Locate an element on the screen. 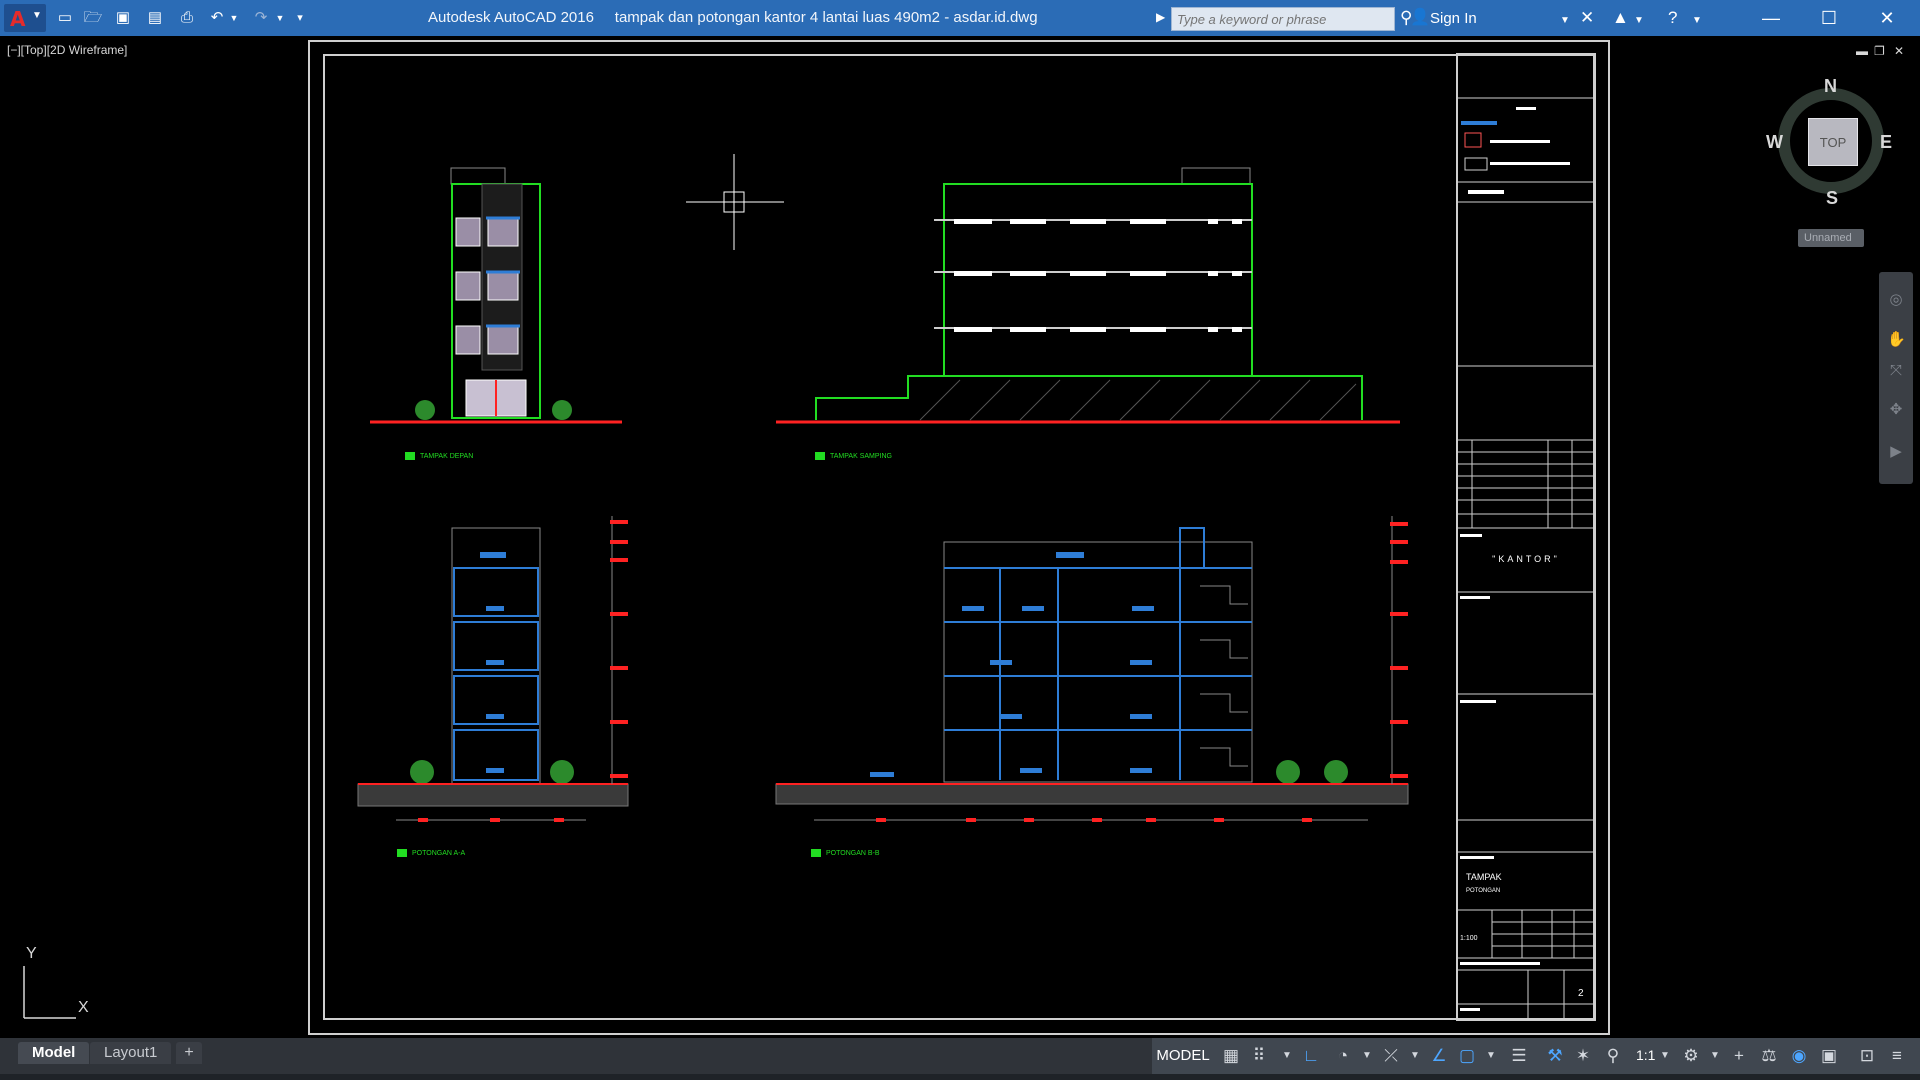  side-label: TAMPAK SAMPING is located at coordinates (861, 456).